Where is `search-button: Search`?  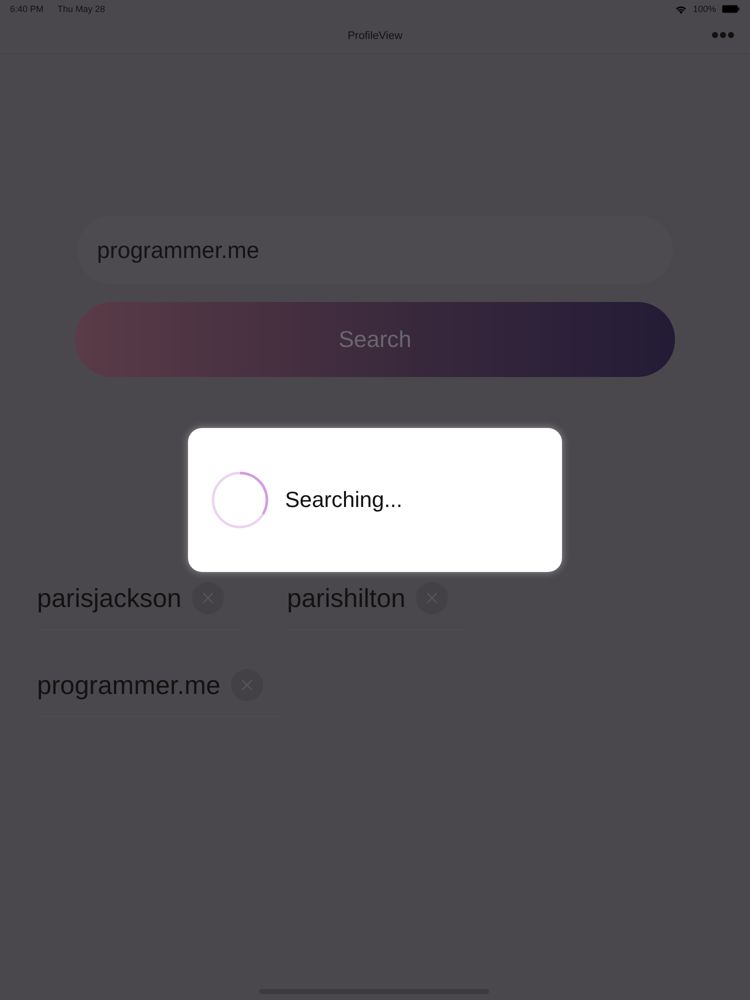
search-button: Search is located at coordinates (375, 339).